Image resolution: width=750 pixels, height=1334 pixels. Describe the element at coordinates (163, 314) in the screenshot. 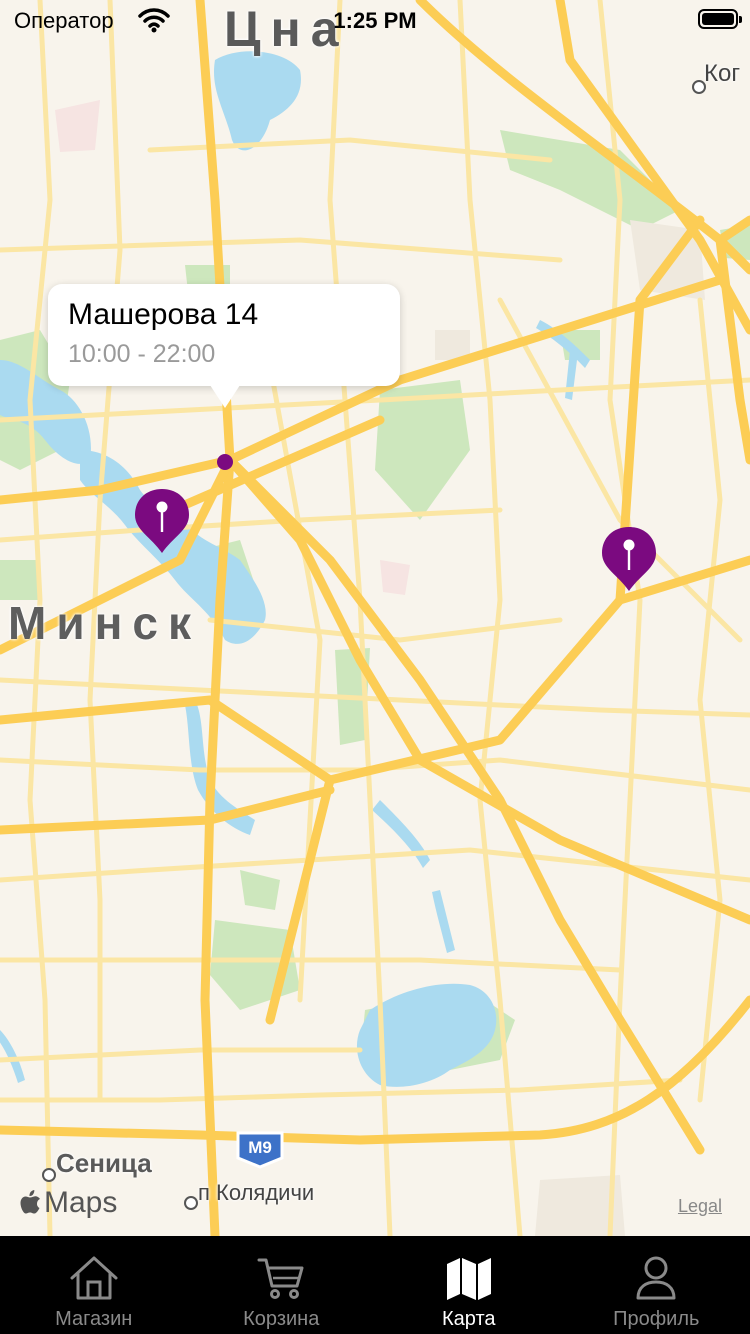

I see `callout-title: Машерова 14` at that location.